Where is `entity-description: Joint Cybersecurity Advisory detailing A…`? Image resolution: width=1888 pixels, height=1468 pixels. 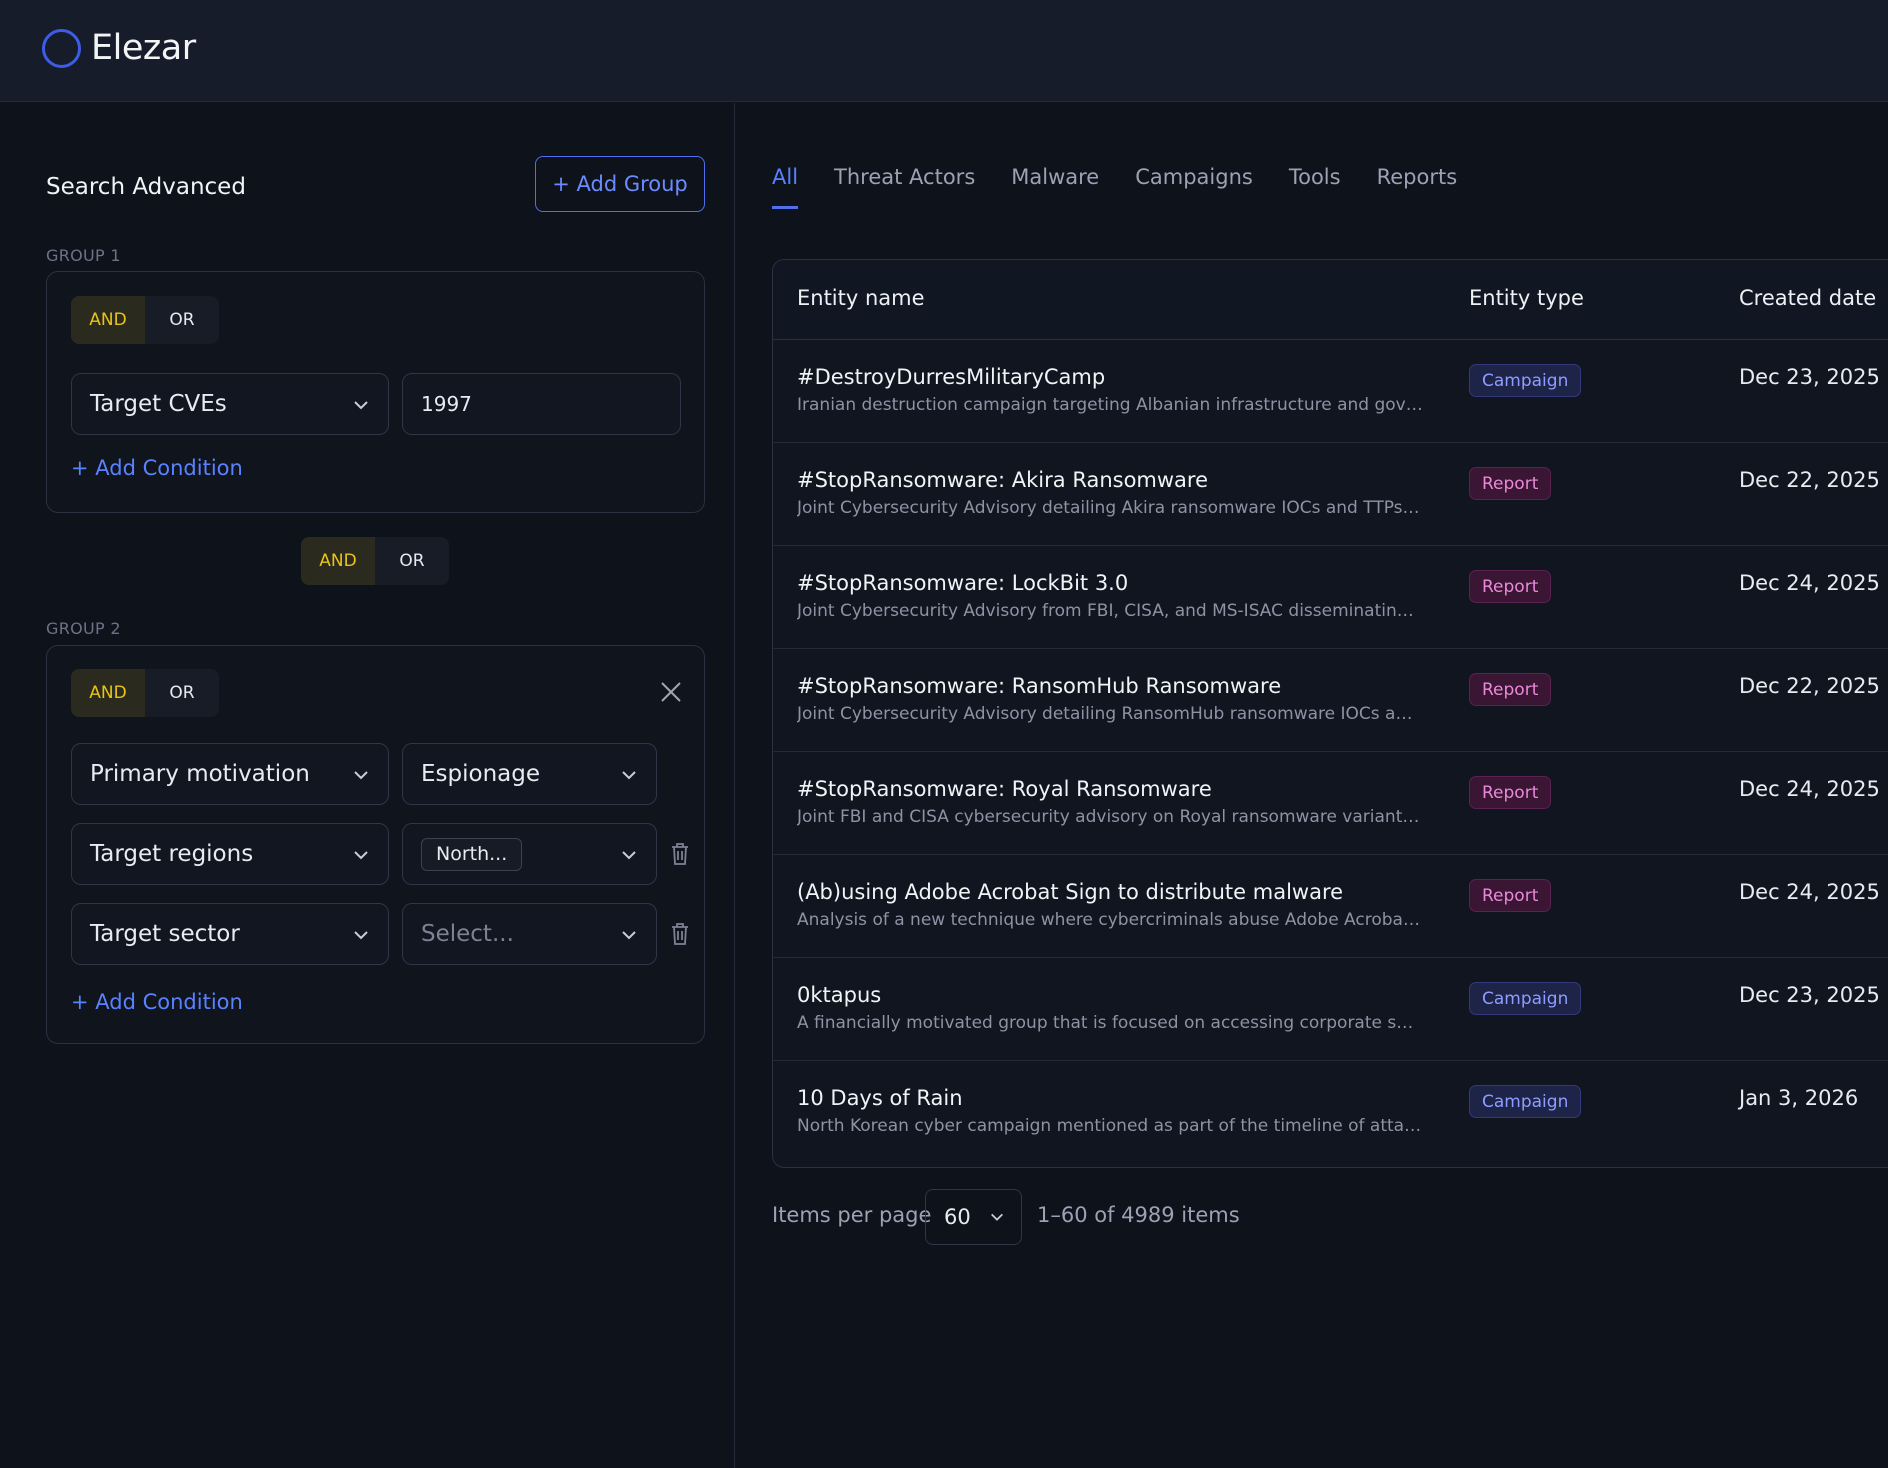 entity-description: Joint Cybersecurity Advisory detailing A… is located at coordinates (1110, 508).